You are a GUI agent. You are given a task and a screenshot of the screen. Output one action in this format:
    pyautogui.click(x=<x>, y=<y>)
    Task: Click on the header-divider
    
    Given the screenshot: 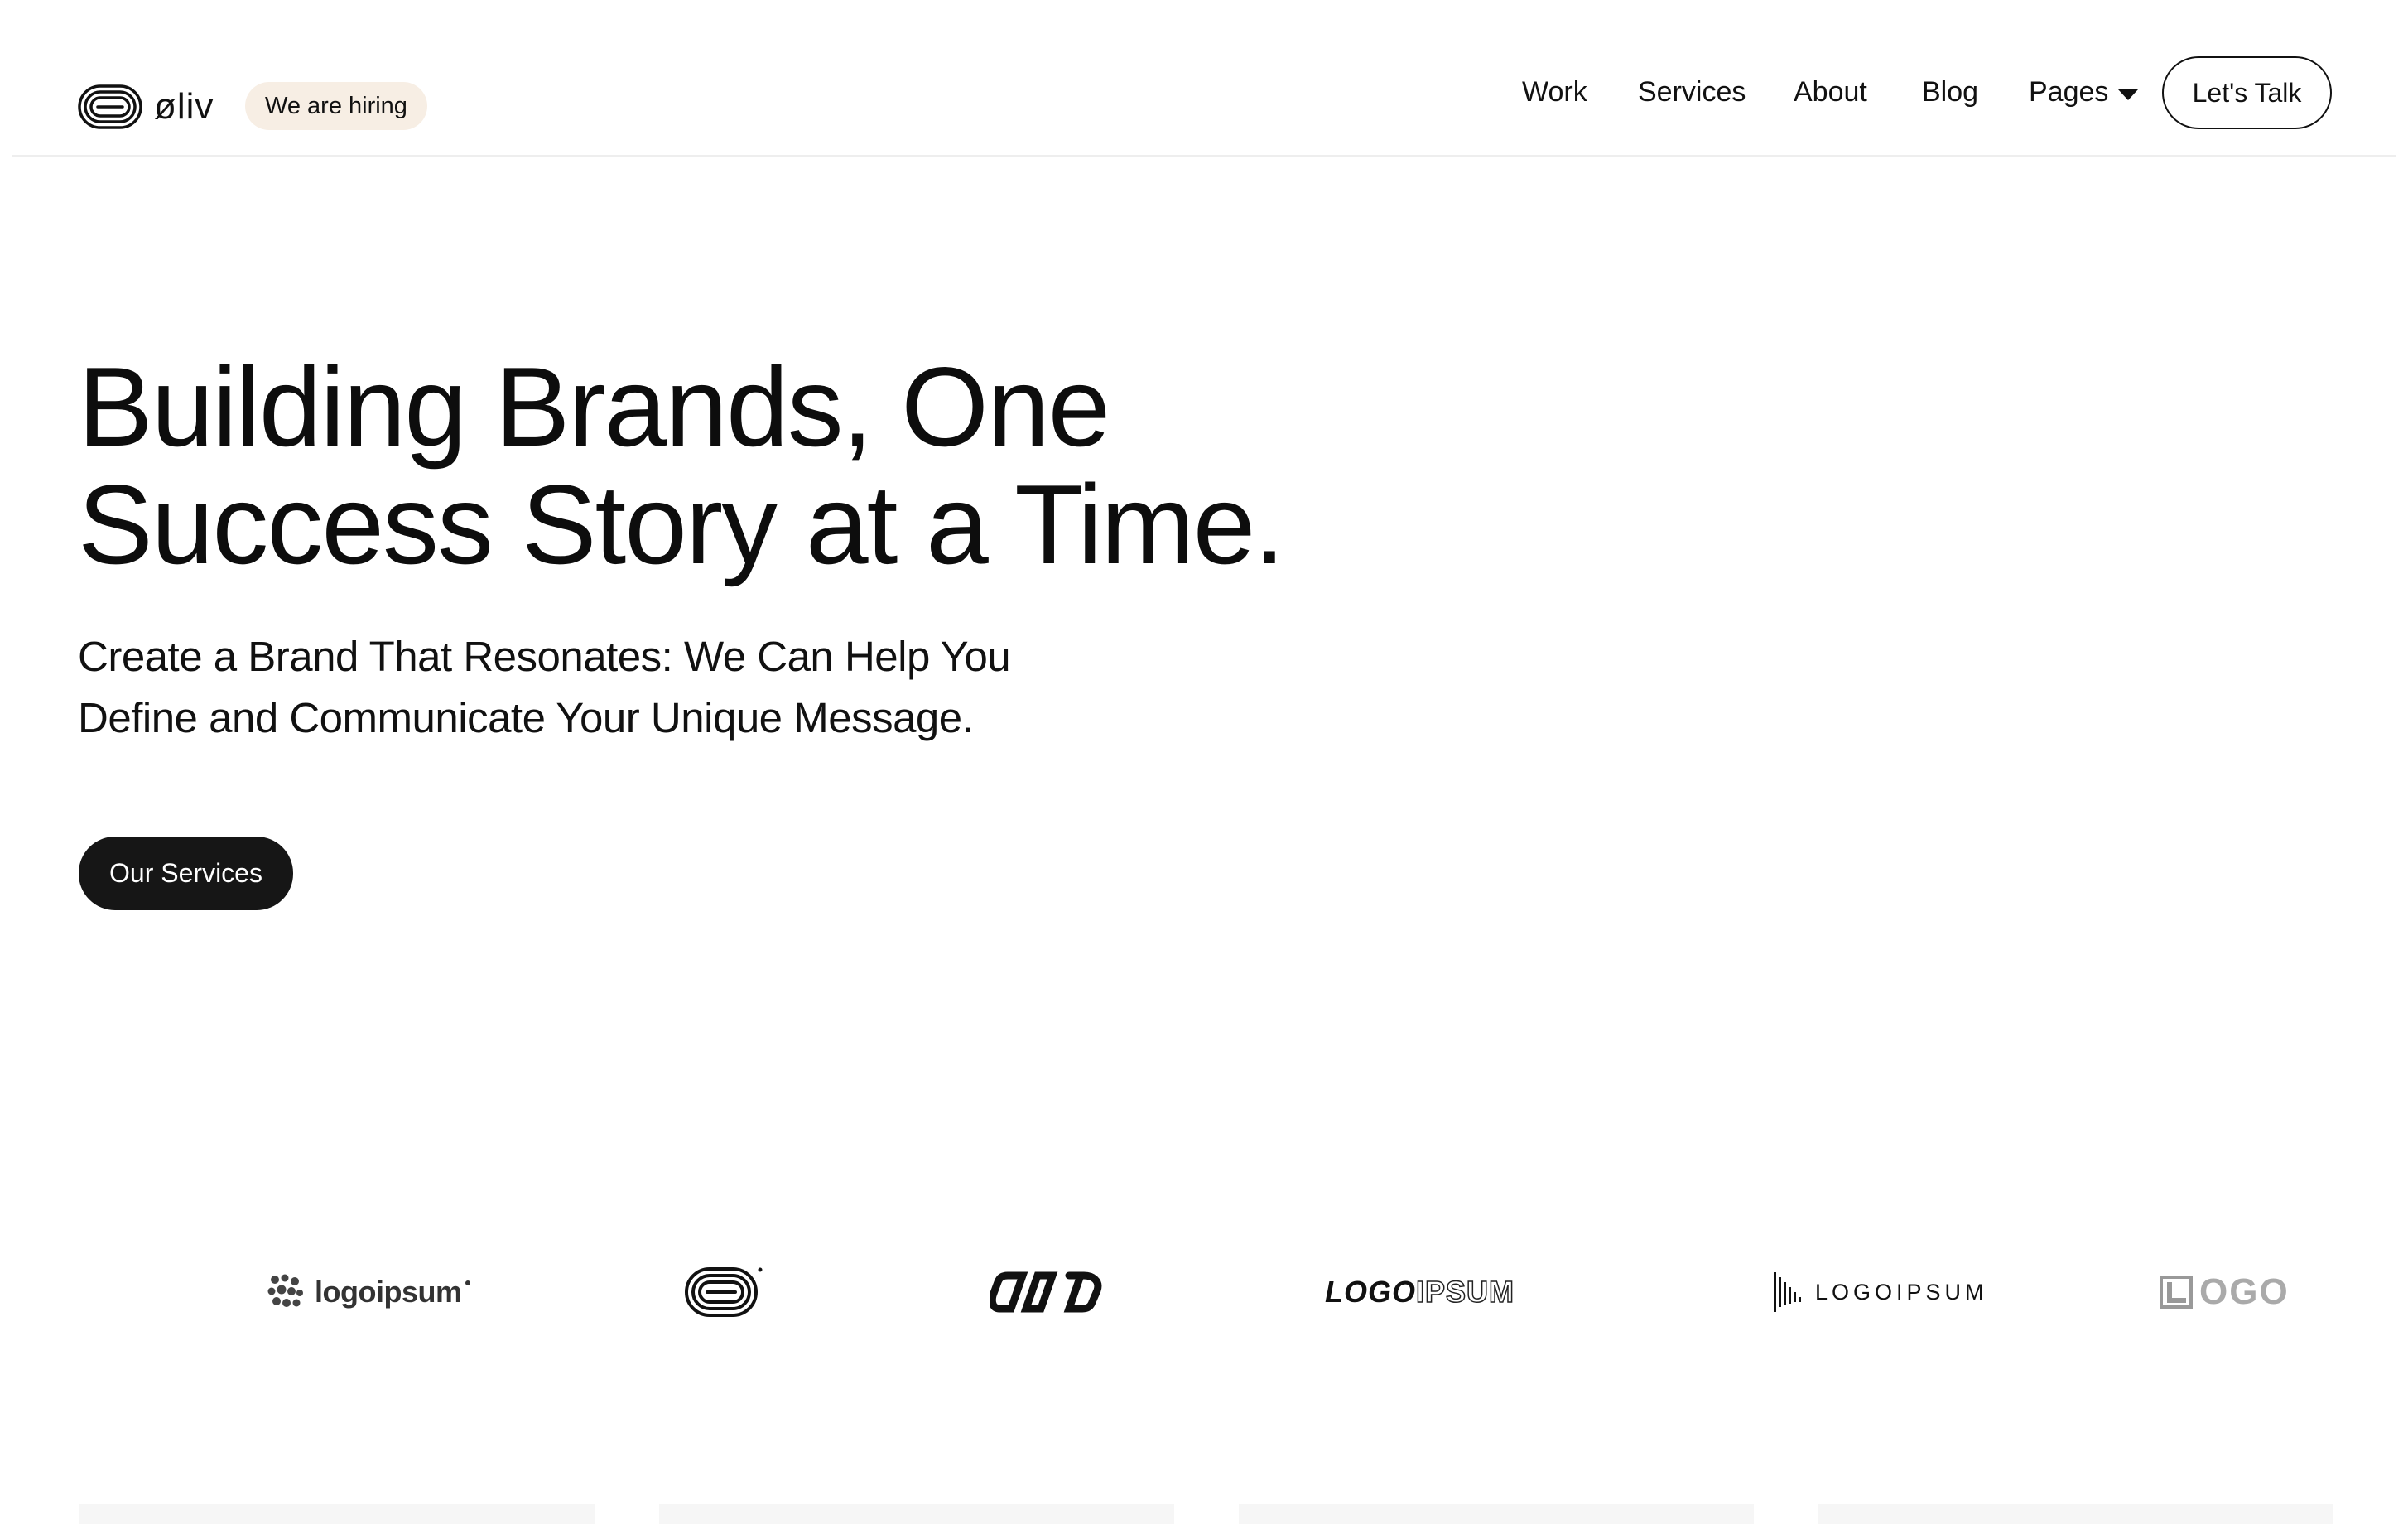 What is the action you would take?
    pyautogui.click(x=1204, y=156)
    